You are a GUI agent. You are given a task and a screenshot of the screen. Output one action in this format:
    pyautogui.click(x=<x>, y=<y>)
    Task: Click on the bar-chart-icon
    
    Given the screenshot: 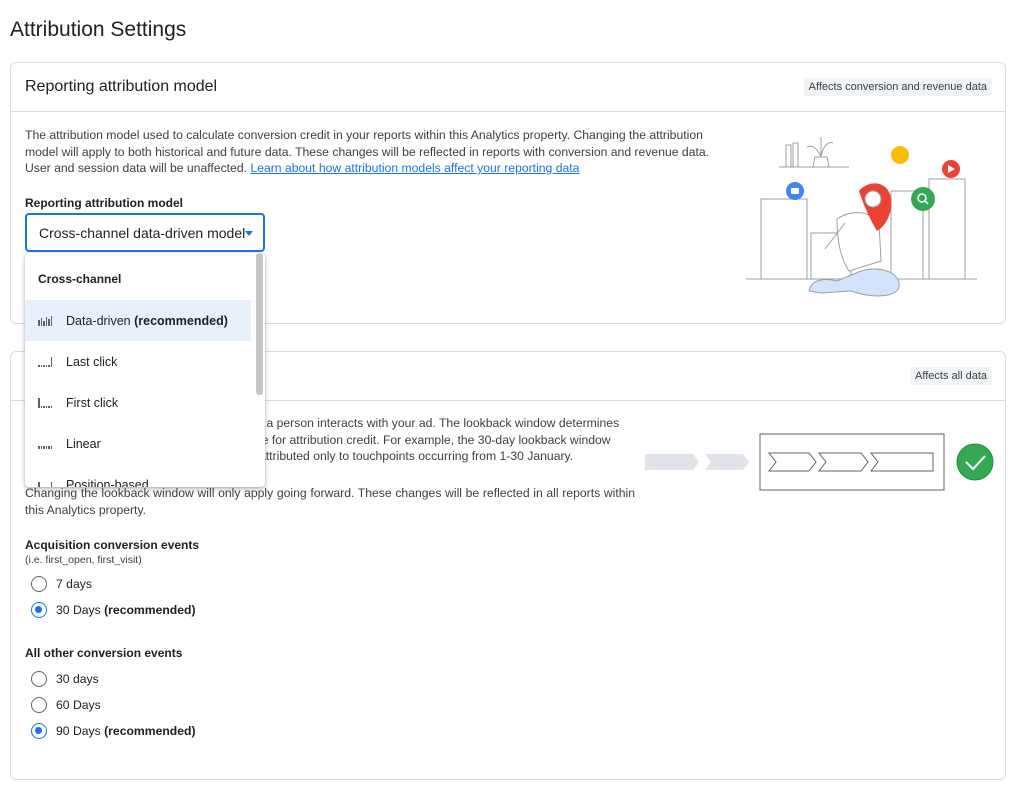 What is the action you would take?
    pyautogui.click(x=45, y=320)
    